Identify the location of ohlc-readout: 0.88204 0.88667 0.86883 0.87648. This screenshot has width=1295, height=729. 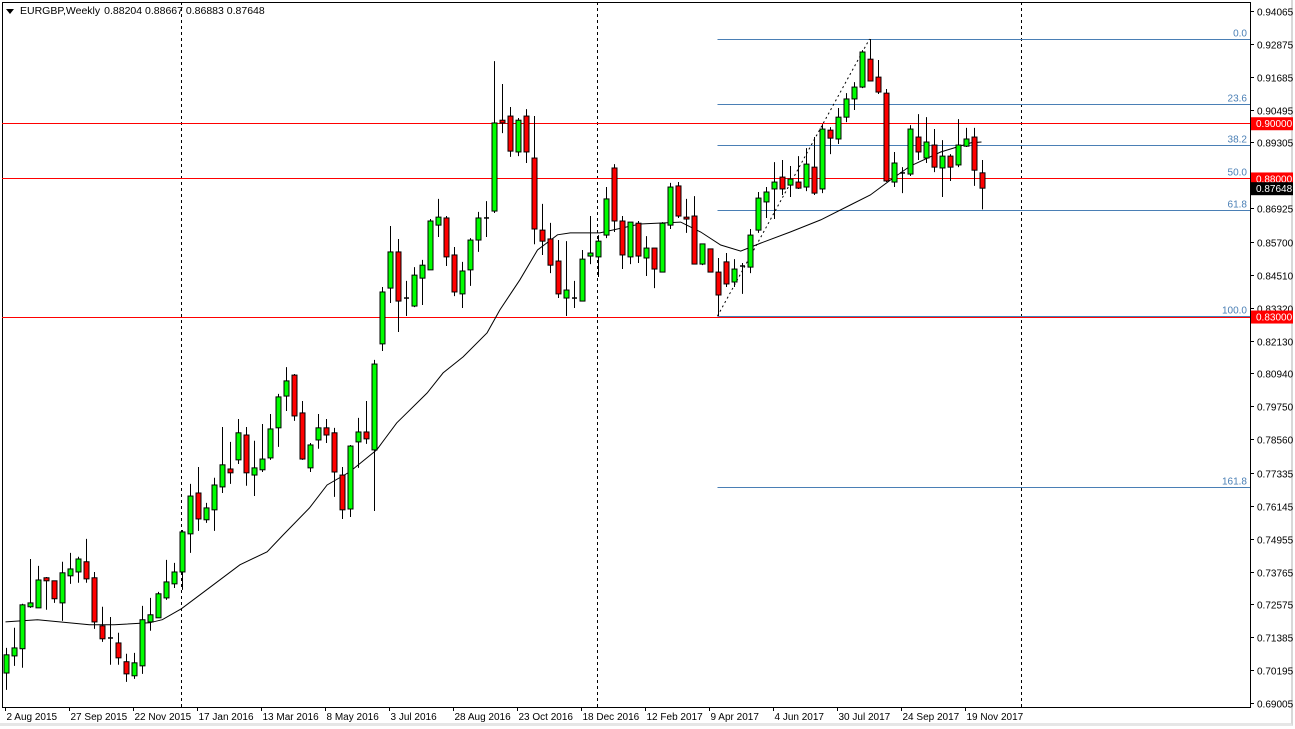
(184, 11).